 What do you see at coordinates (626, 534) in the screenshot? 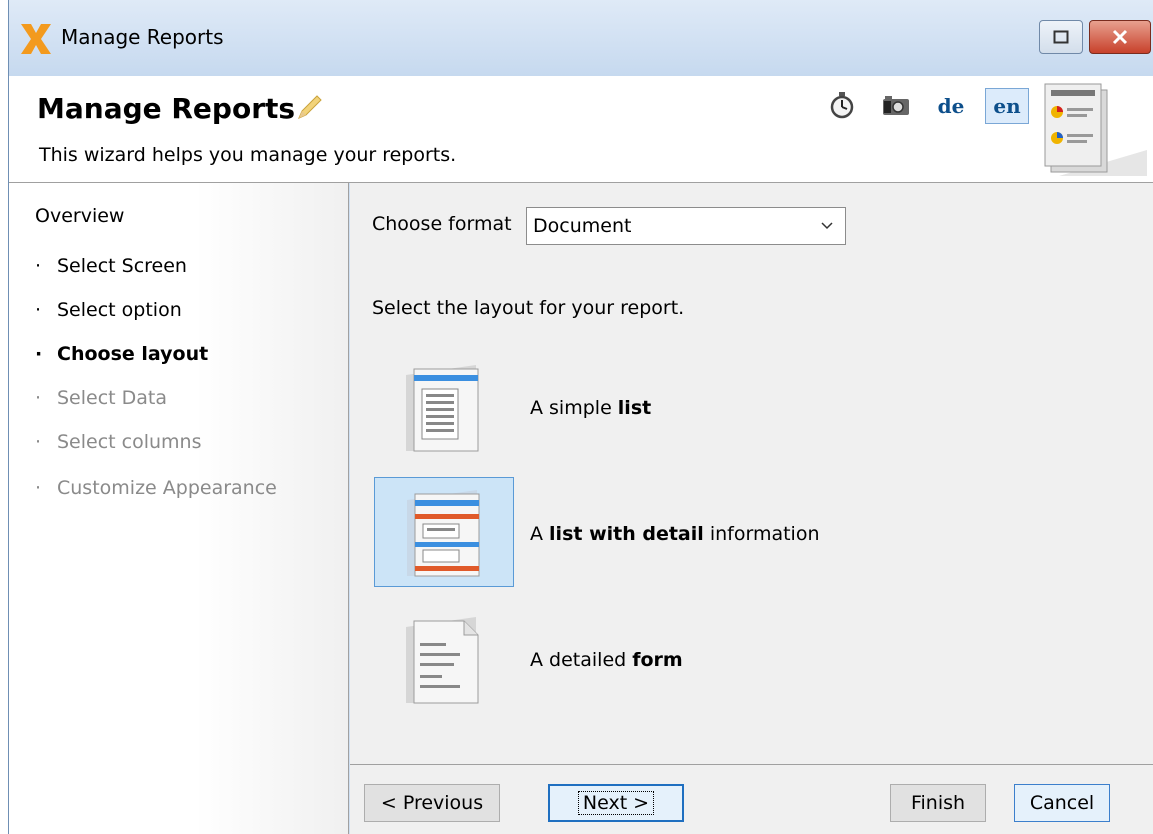
I see `option-bold-text: list with detail` at bounding box center [626, 534].